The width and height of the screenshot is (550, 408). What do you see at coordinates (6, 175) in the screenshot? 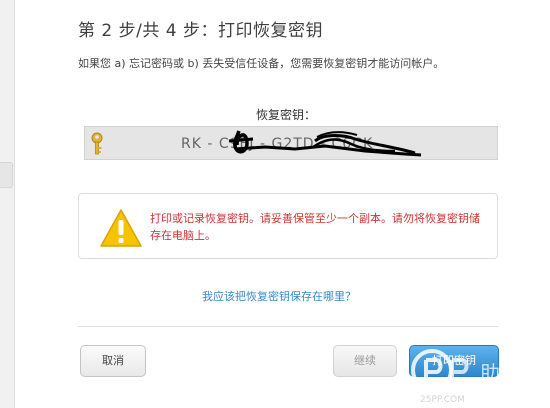
I see `sidebar-collapse-handle` at bounding box center [6, 175].